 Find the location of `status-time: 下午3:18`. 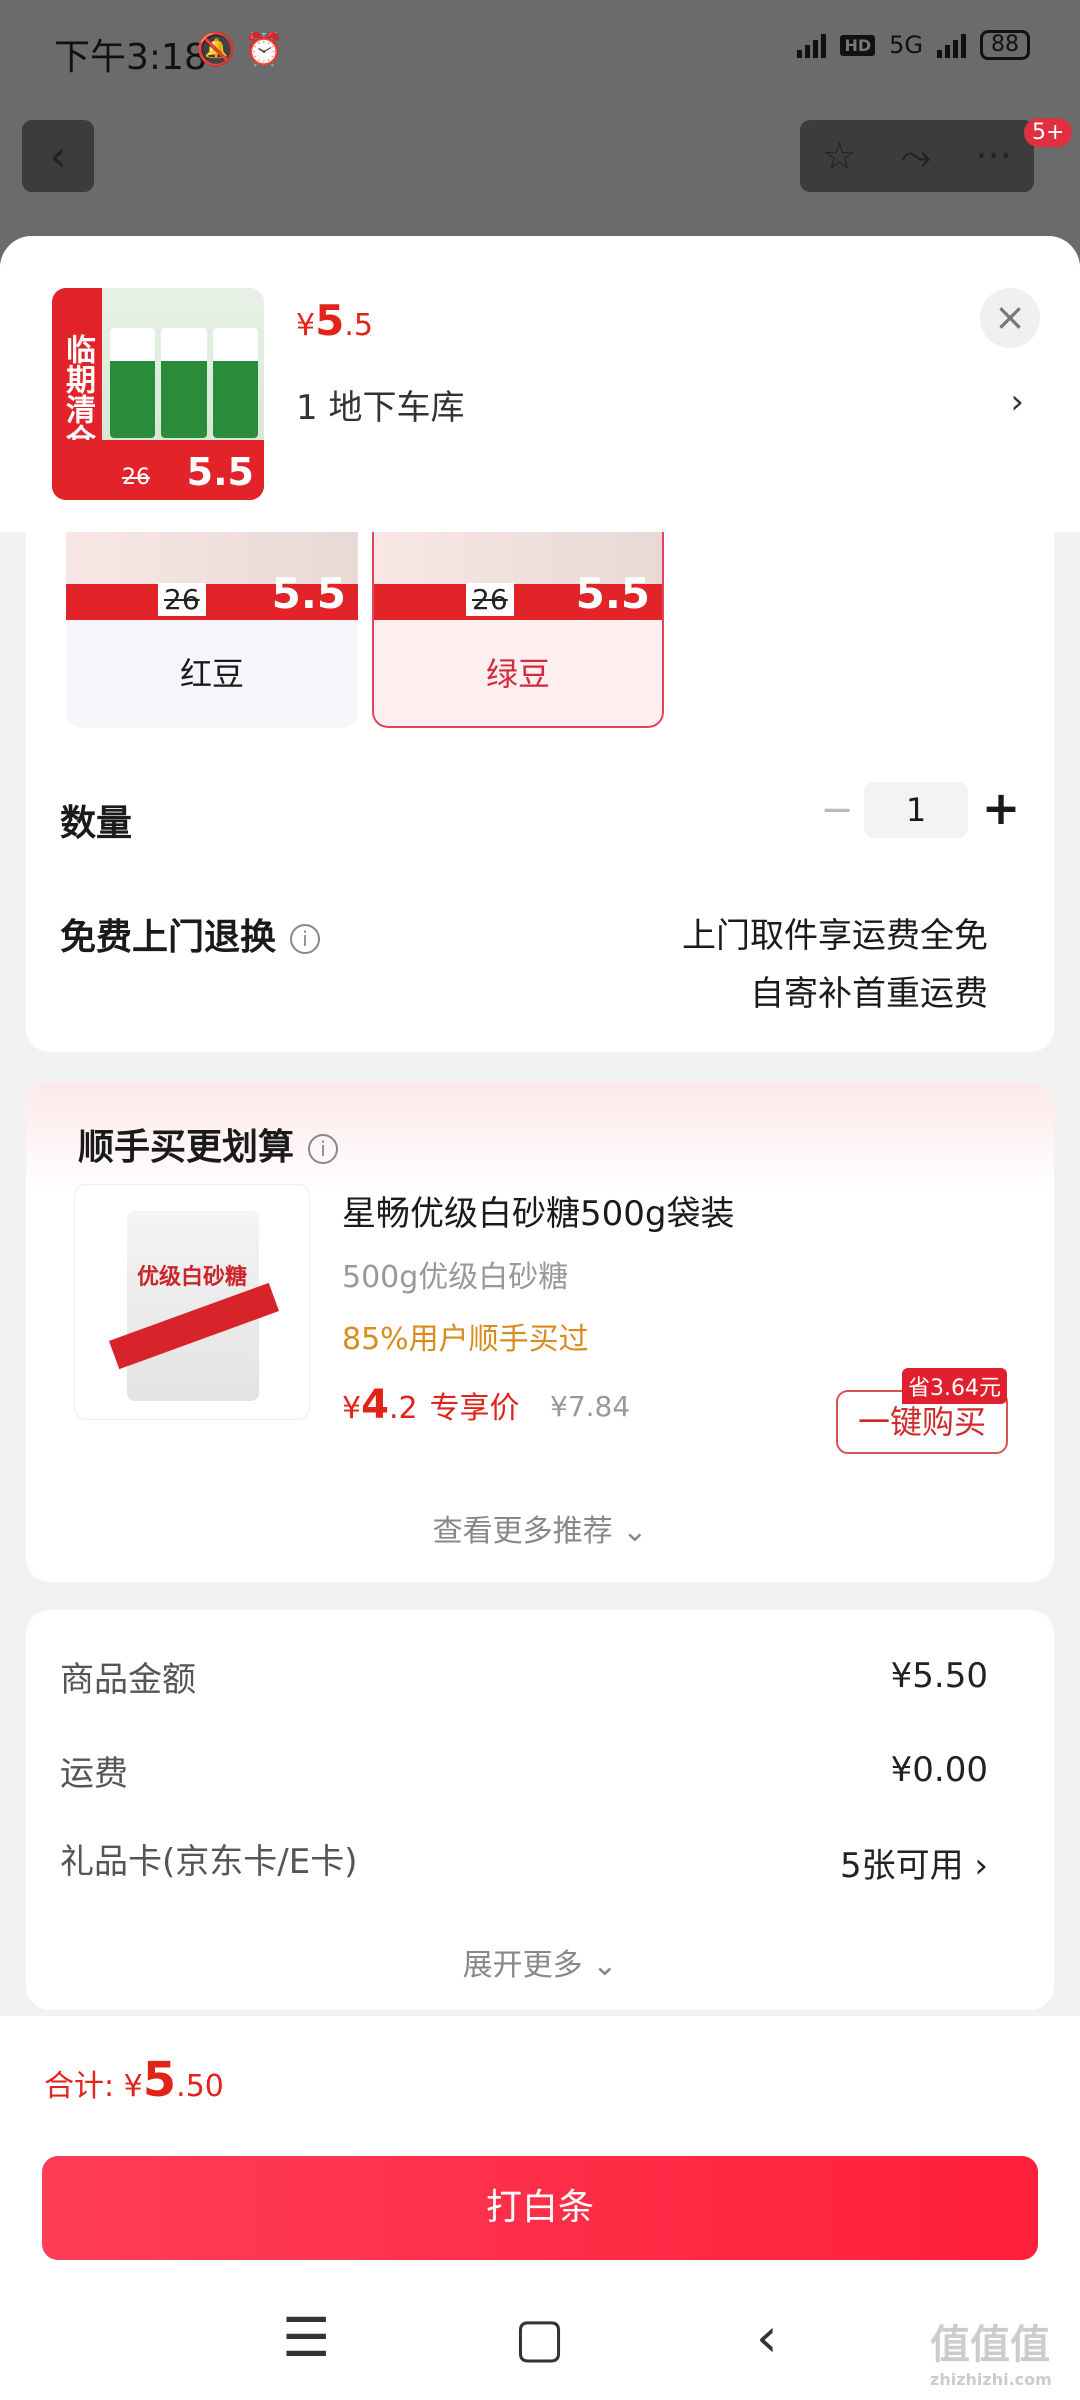

status-time: 下午3:18 is located at coordinates (130, 57).